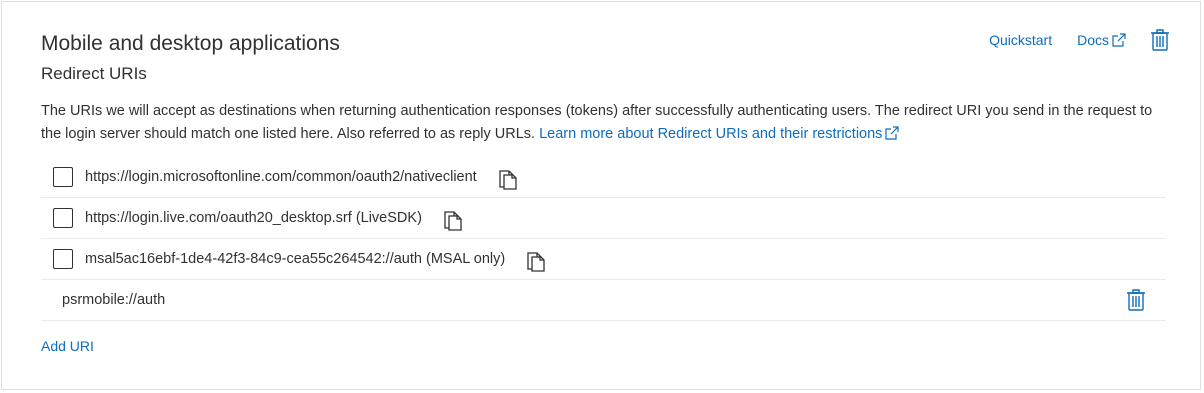 The height and width of the screenshot is (393, 1204). Describe the element at coordinates (1160, 40) in the screenshot. I see `delete-platform-trash-icon` at that location.